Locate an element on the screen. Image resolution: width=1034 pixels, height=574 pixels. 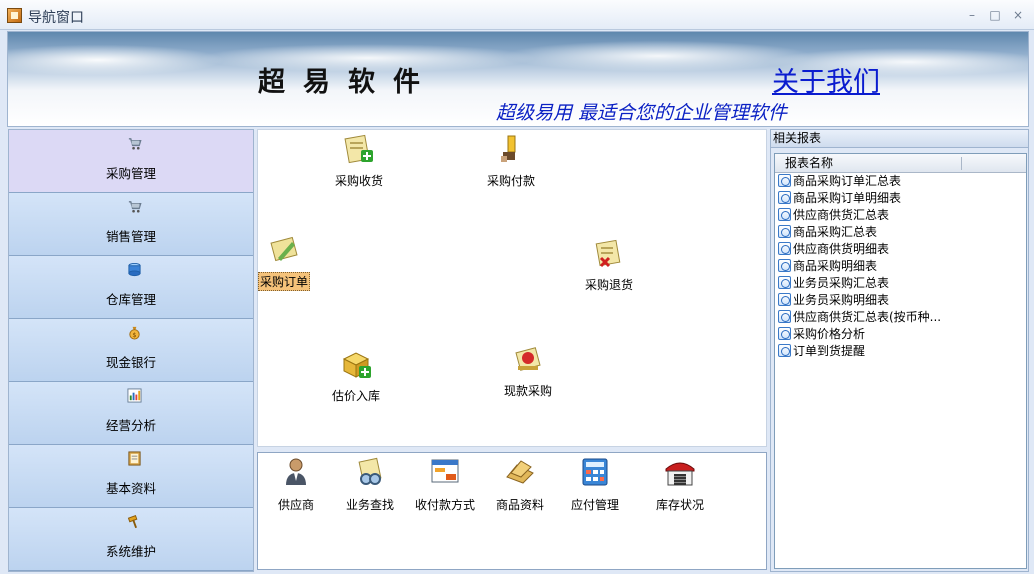
report-item: 订单到货提醒 is located at coordinates (900, 351).